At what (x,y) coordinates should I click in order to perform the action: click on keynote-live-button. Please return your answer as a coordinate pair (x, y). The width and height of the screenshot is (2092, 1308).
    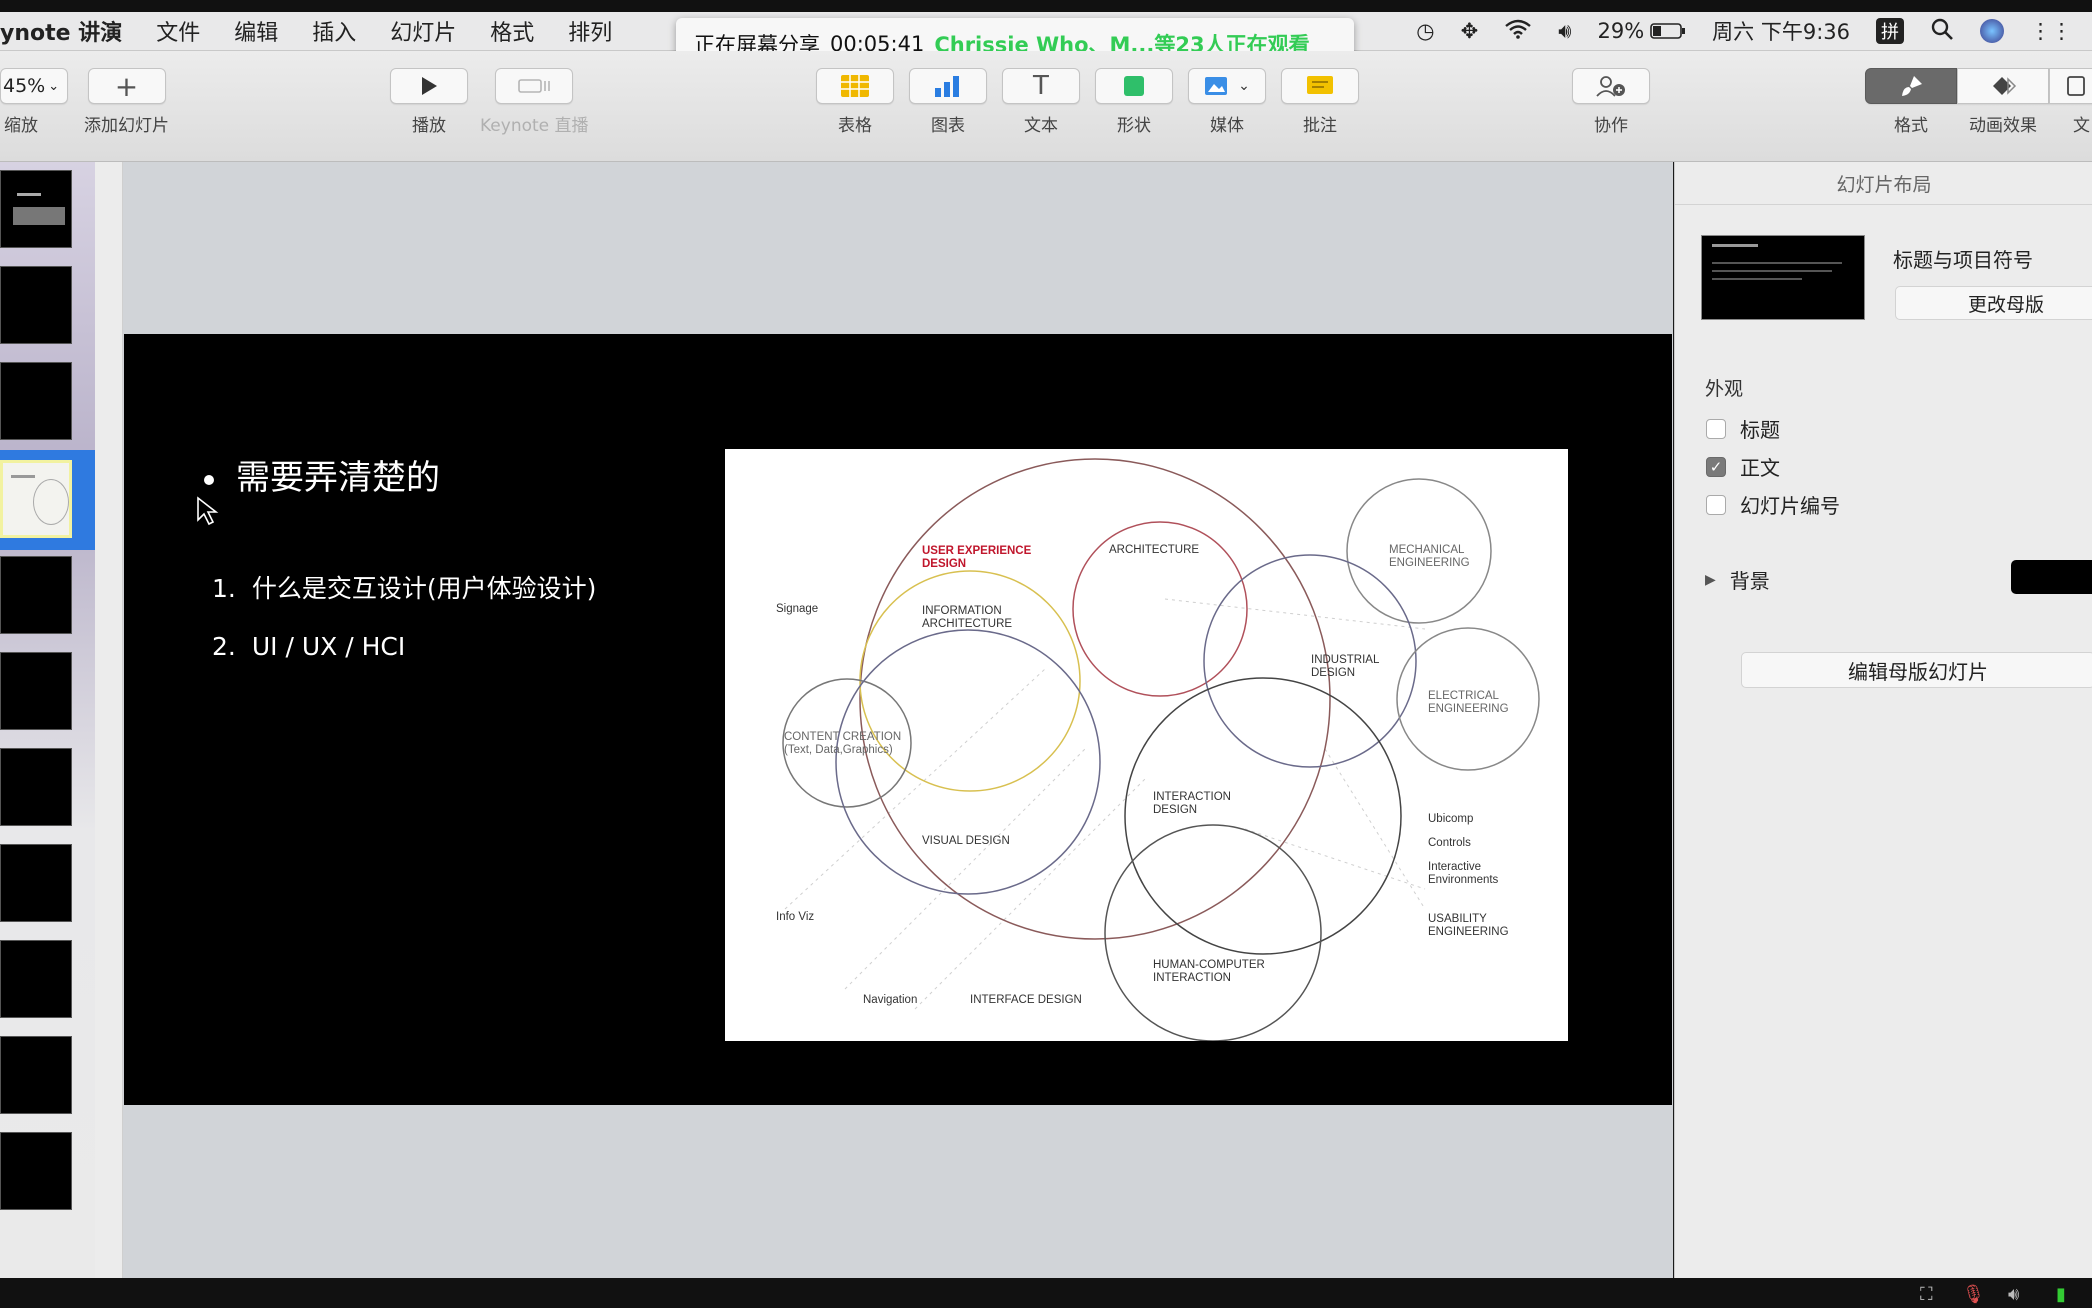
    Looking at the image, I should click on (534, 86).